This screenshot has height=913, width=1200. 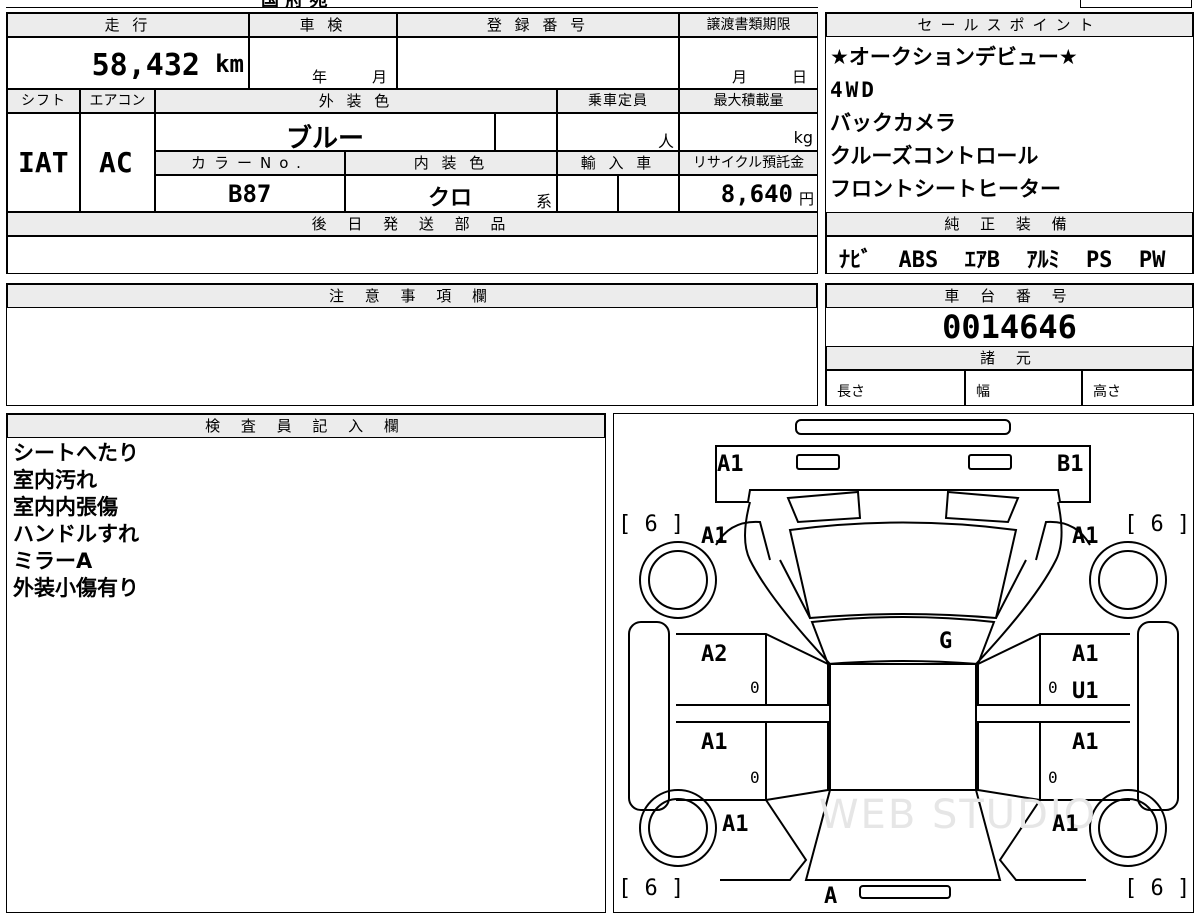 What do you see at coordinates (229, 64) in the screenshot?
I see `mileage-unit: km` at bounding box center [229, 64].